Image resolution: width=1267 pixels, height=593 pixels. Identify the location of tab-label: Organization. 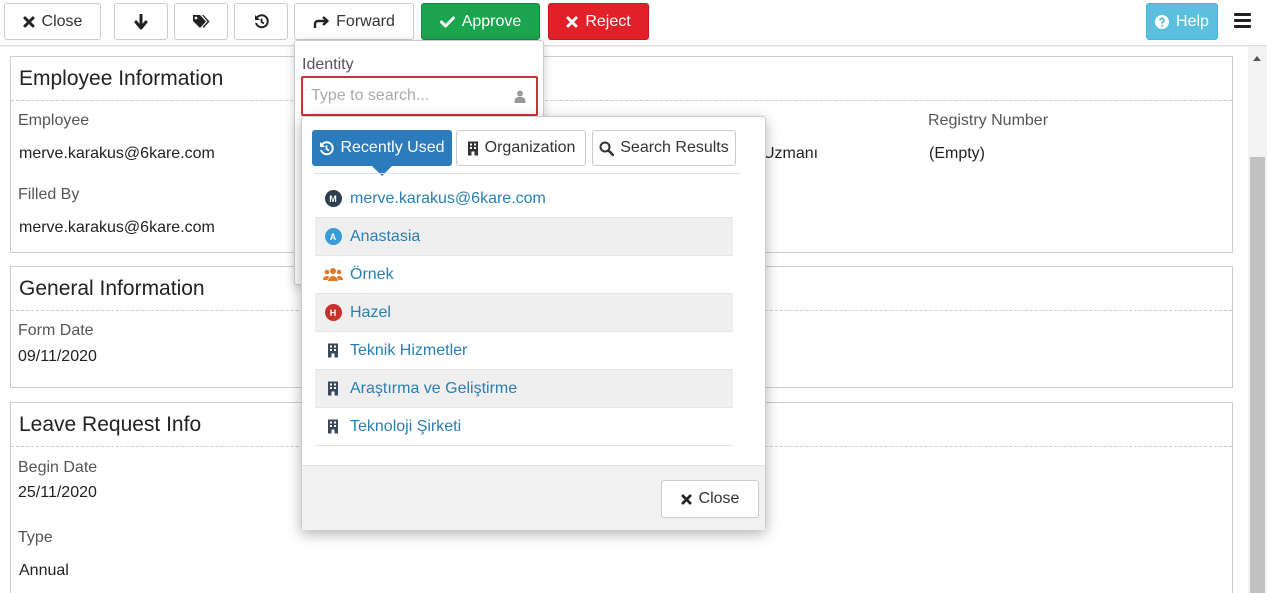
(530, 147).